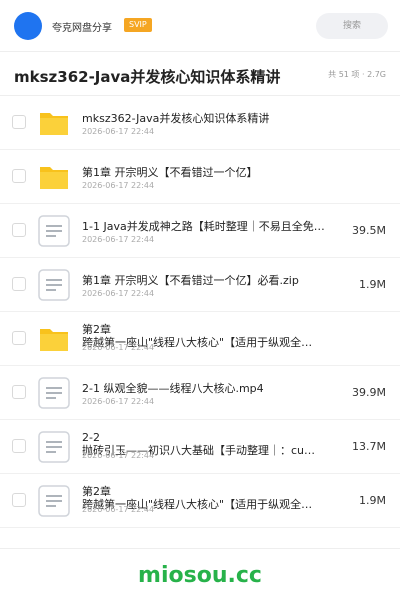  Describe the element at coordinates (352, 26) in the screenshot. I see `search-input: 搜索` at that location.